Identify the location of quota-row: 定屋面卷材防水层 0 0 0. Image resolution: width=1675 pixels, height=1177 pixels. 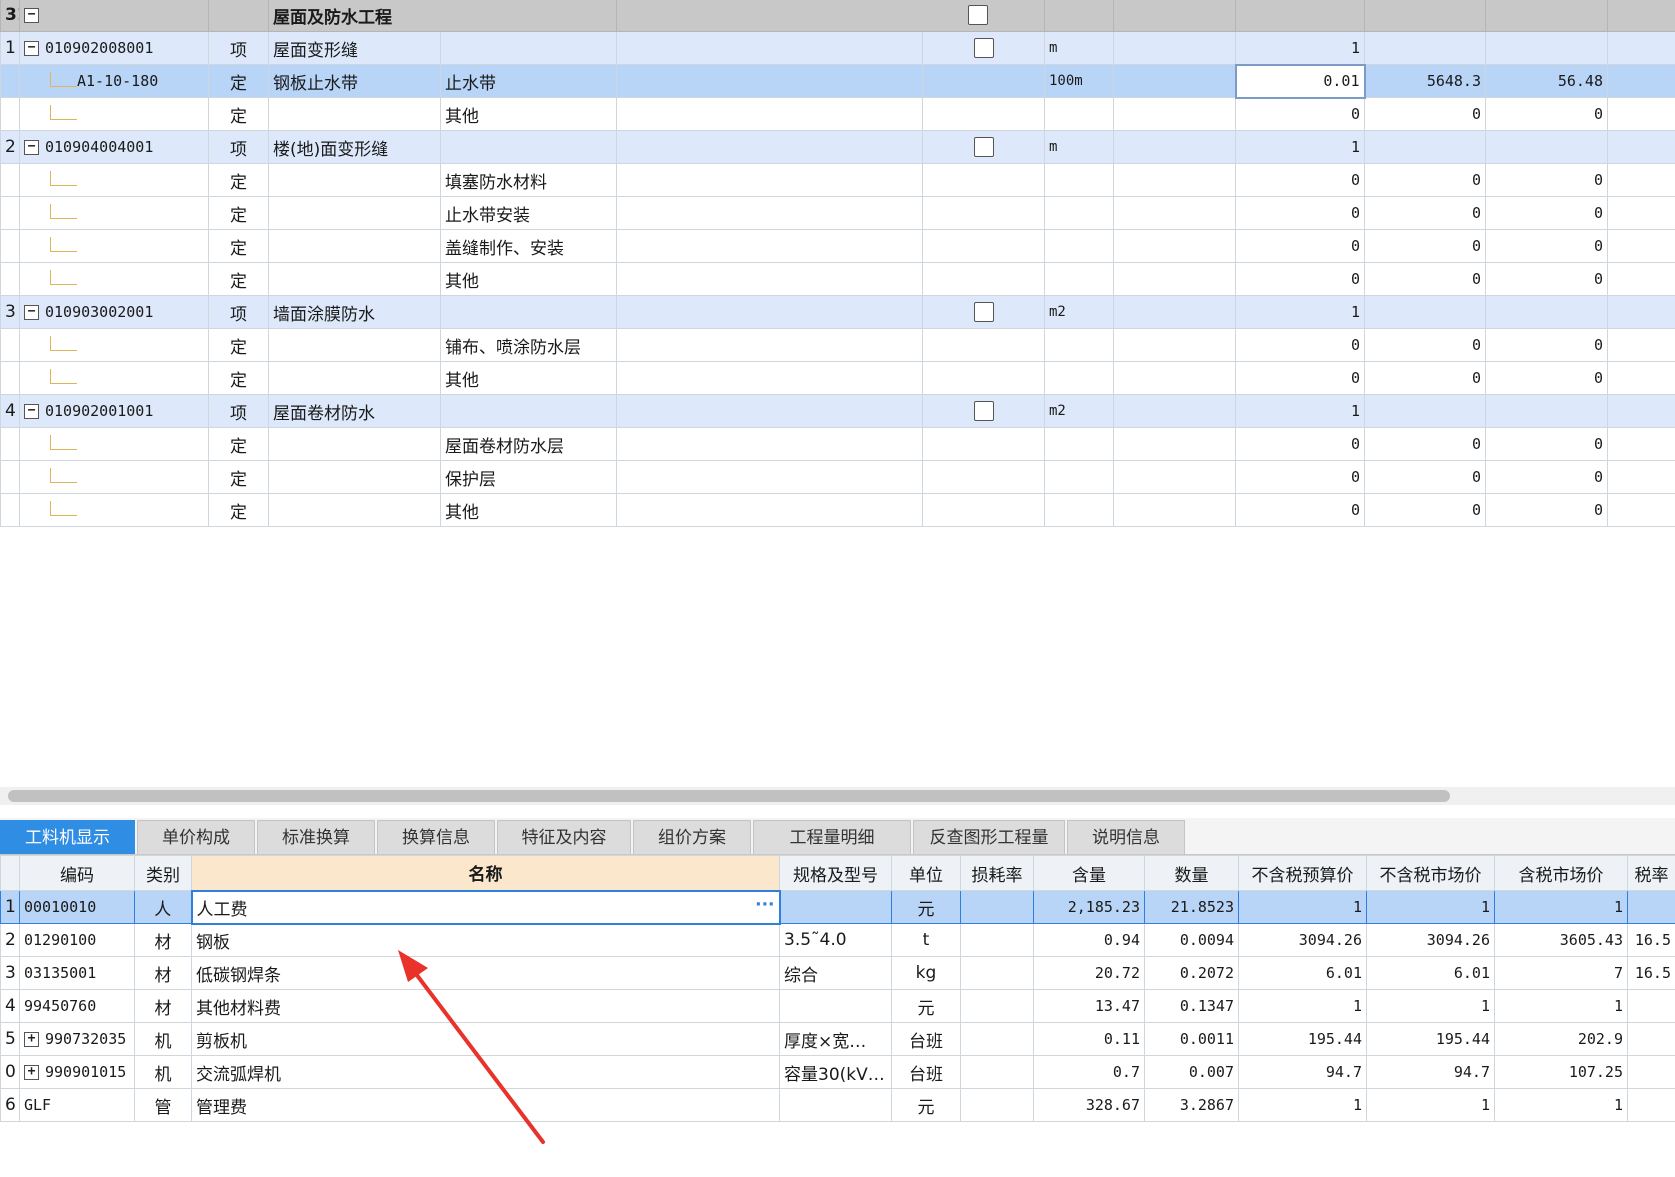
(837, 444).